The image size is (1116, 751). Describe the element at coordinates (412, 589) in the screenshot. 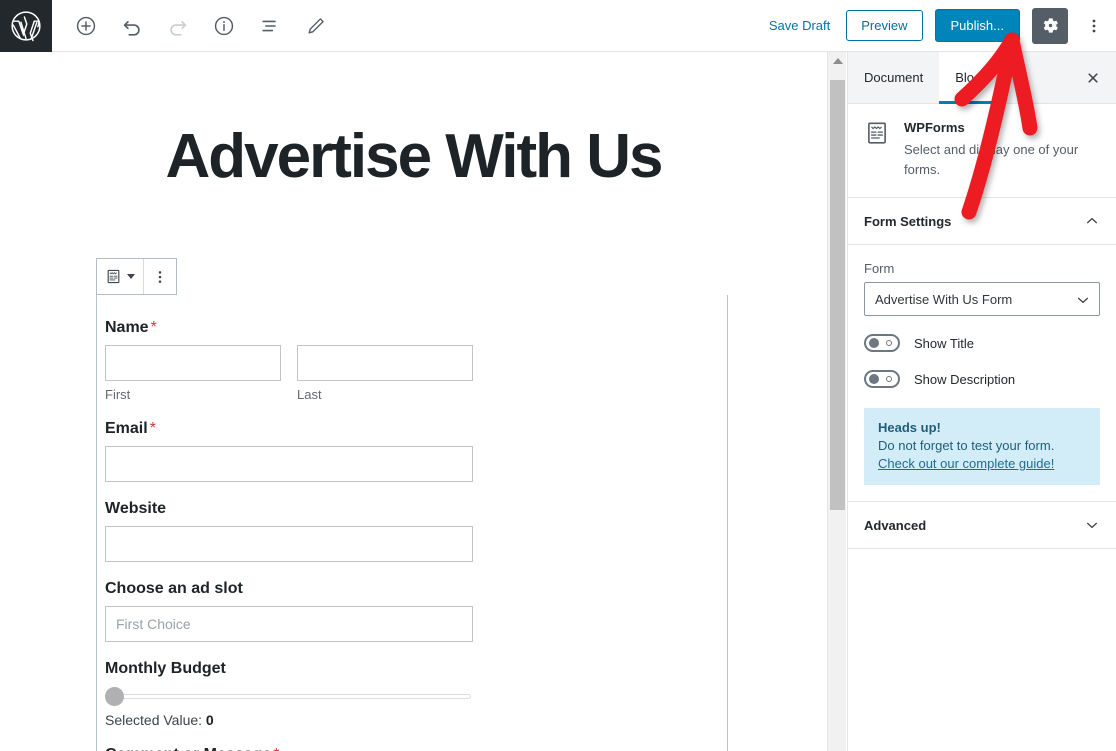

I see `field-label: Choose an ad slot` at that location.